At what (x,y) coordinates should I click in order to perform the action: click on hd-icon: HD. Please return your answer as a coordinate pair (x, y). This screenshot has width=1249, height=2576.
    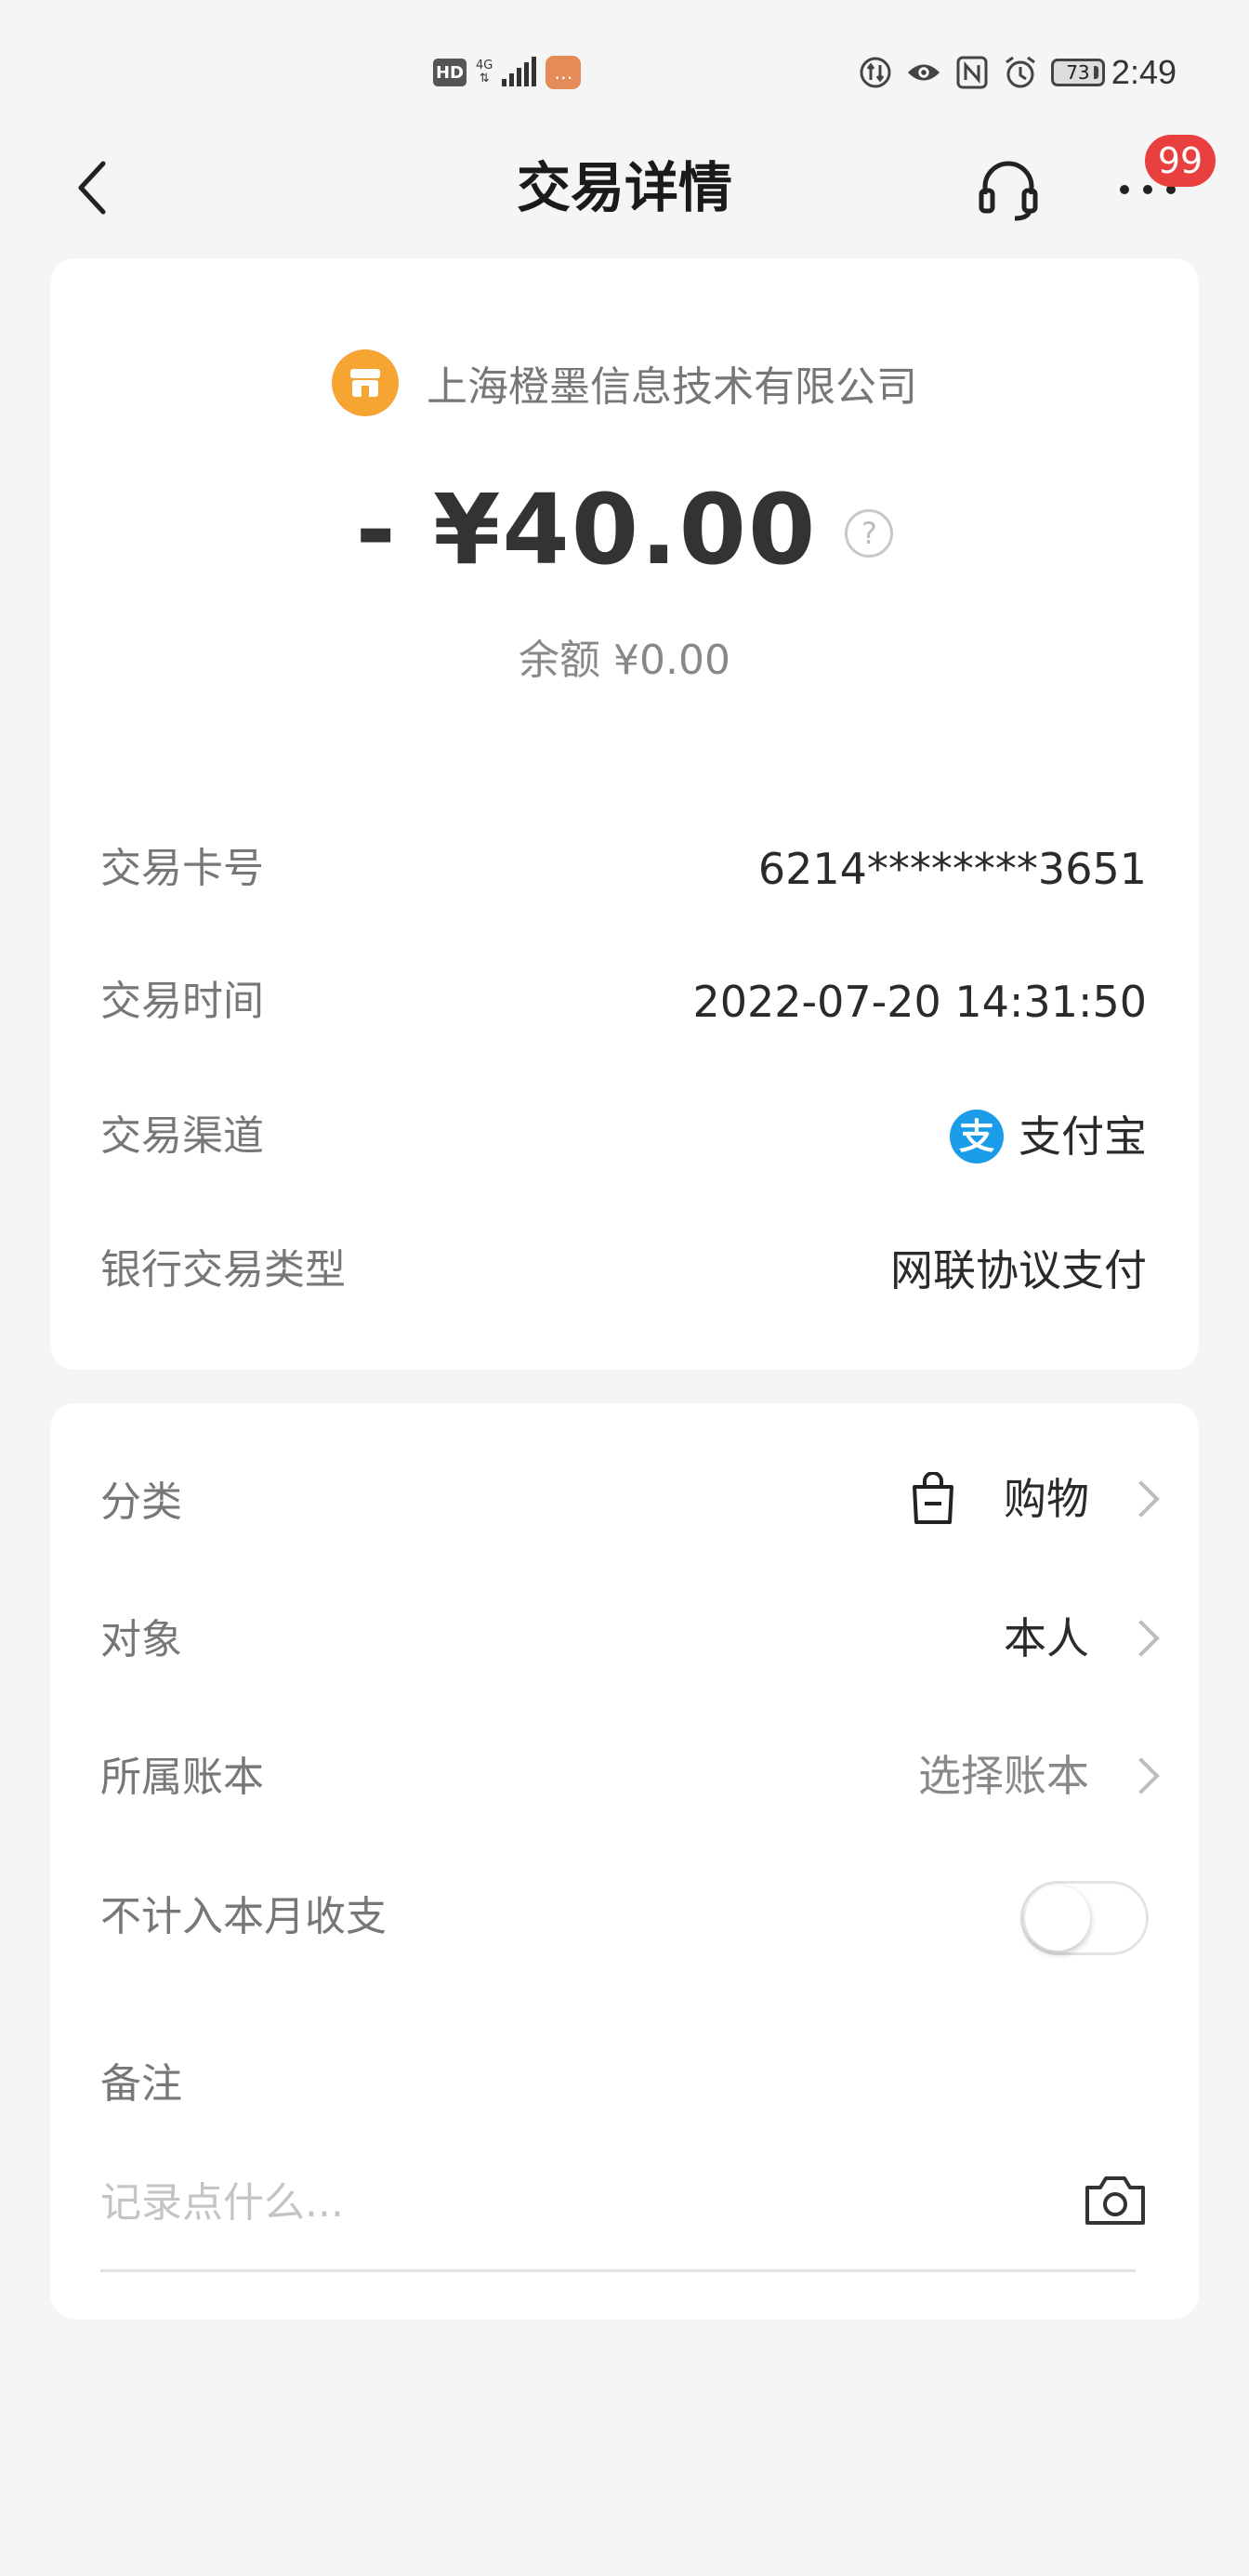
    Looking at the image, I should click on (450, 72).